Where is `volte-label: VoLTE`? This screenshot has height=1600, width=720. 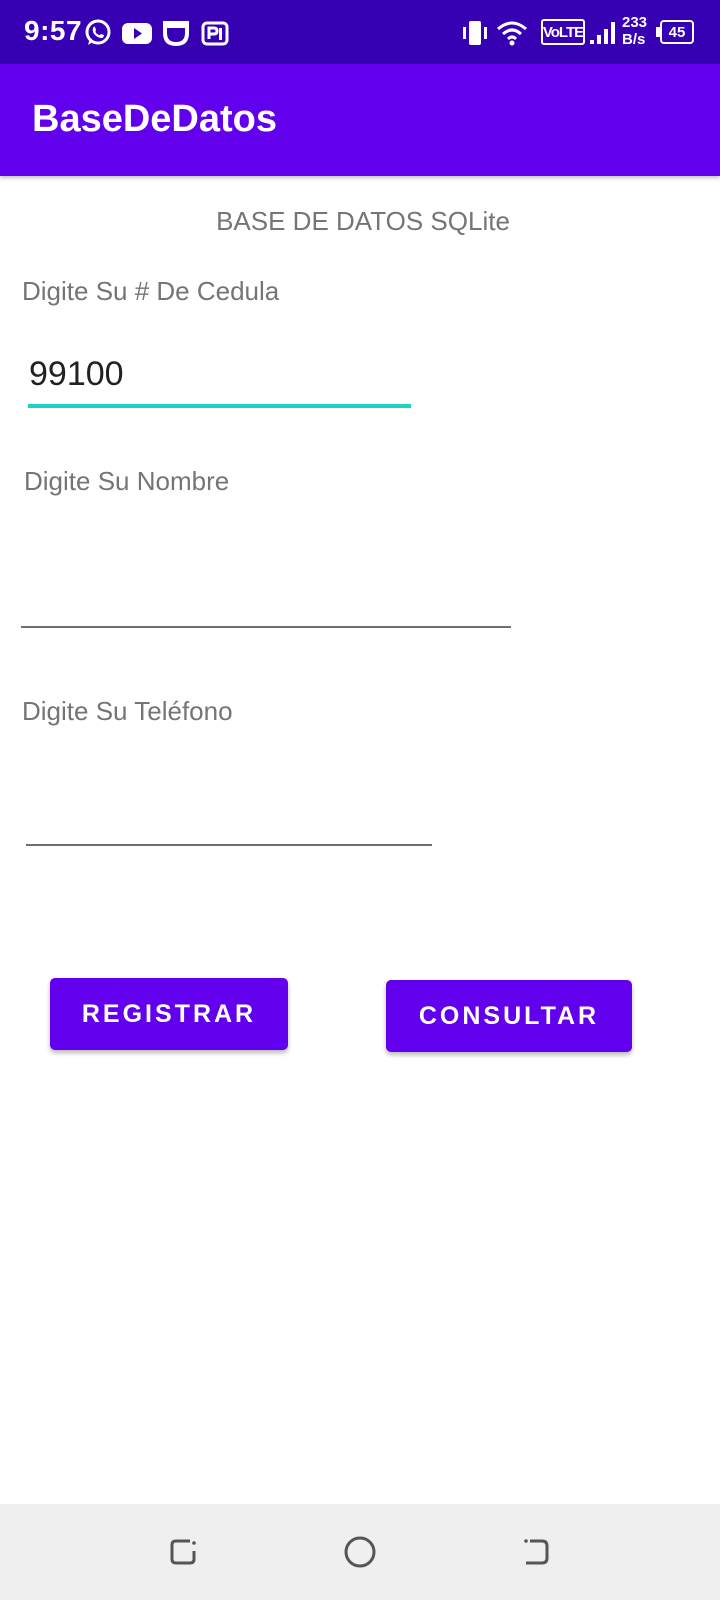 volte-label: VoLTE is located at coordinates (563, 32).